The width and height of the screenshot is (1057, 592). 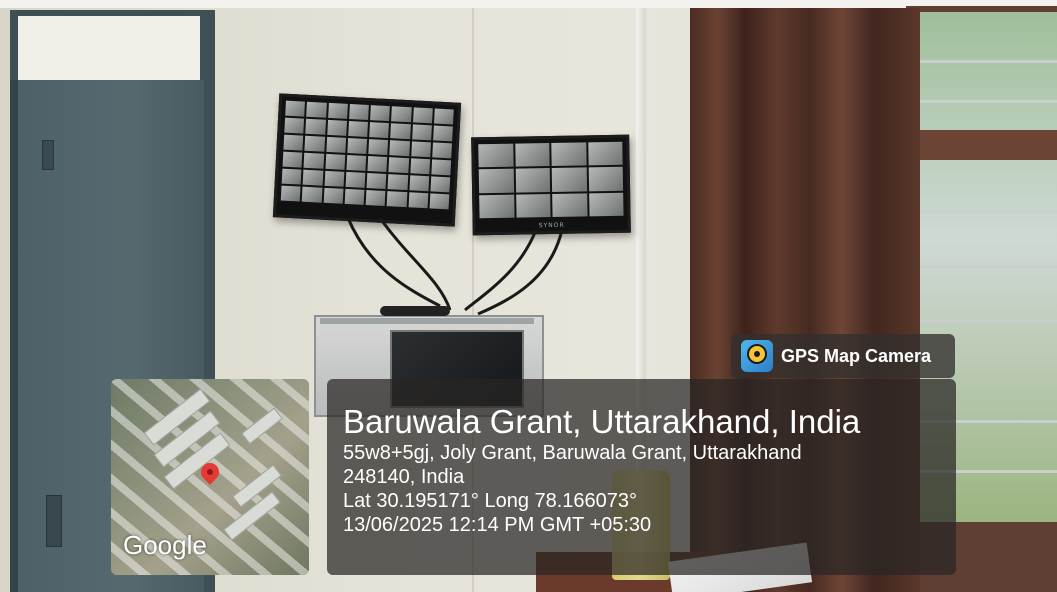 What do you see at coordinates (490, 501) in the screenshot?
I see `coordinates: Lat 30.195171° Long 78.166073°` at bounding box center [490, 501].